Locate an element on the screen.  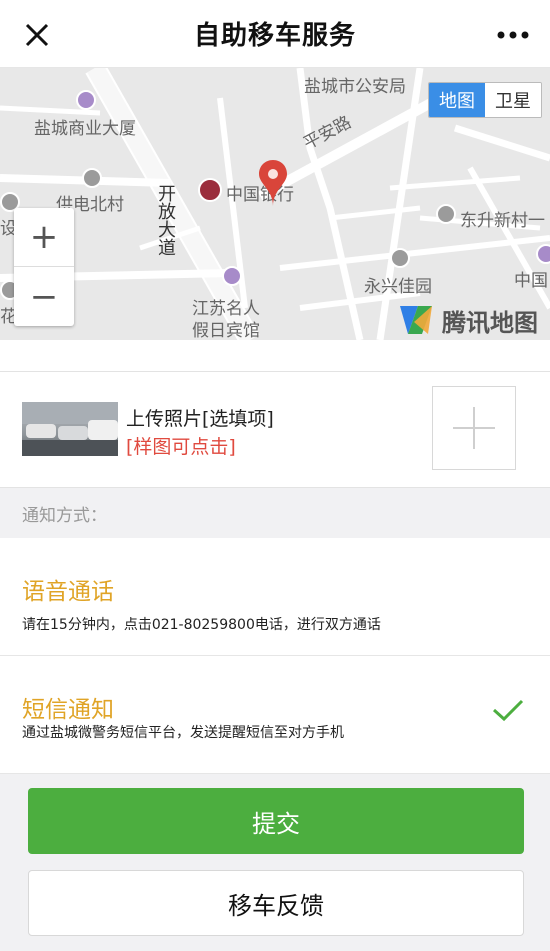
sample-photo-thumbnail is located at coordinates (70, 429).